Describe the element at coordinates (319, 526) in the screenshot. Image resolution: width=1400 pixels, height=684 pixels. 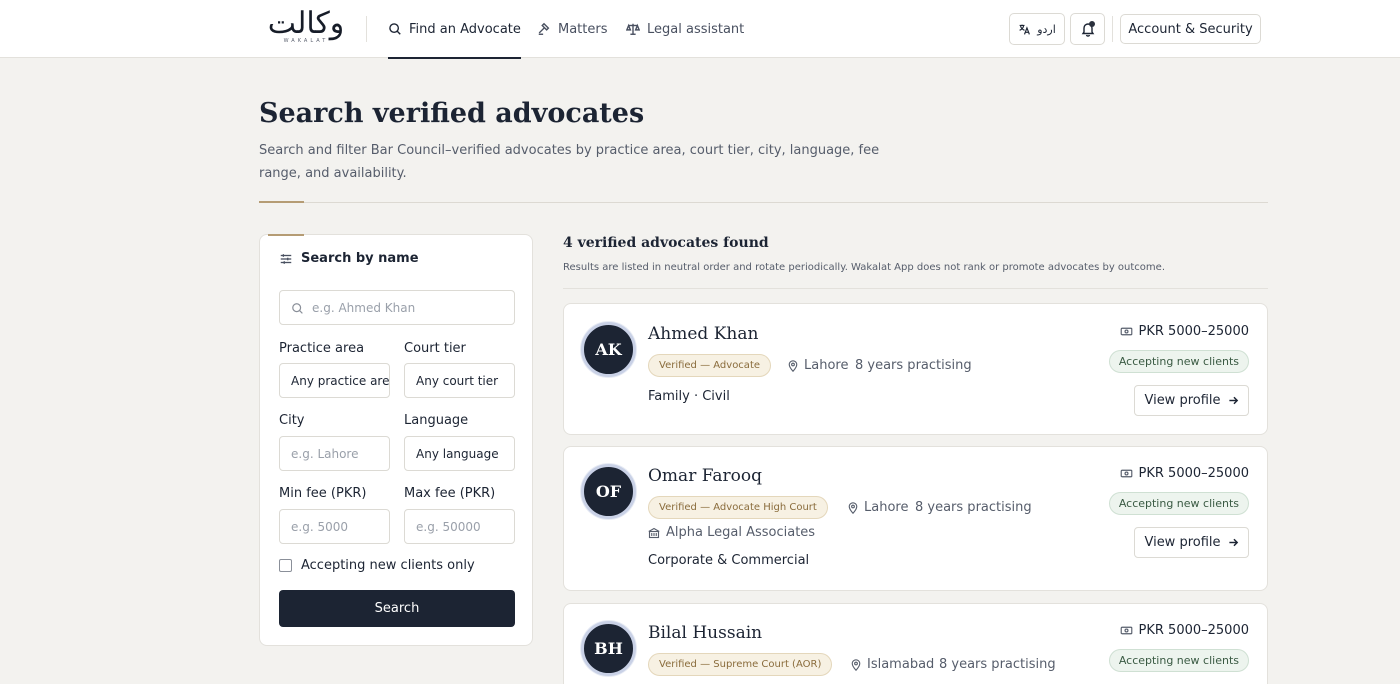
I see `min-fee-placeholder: e.g. 5000` at that location.